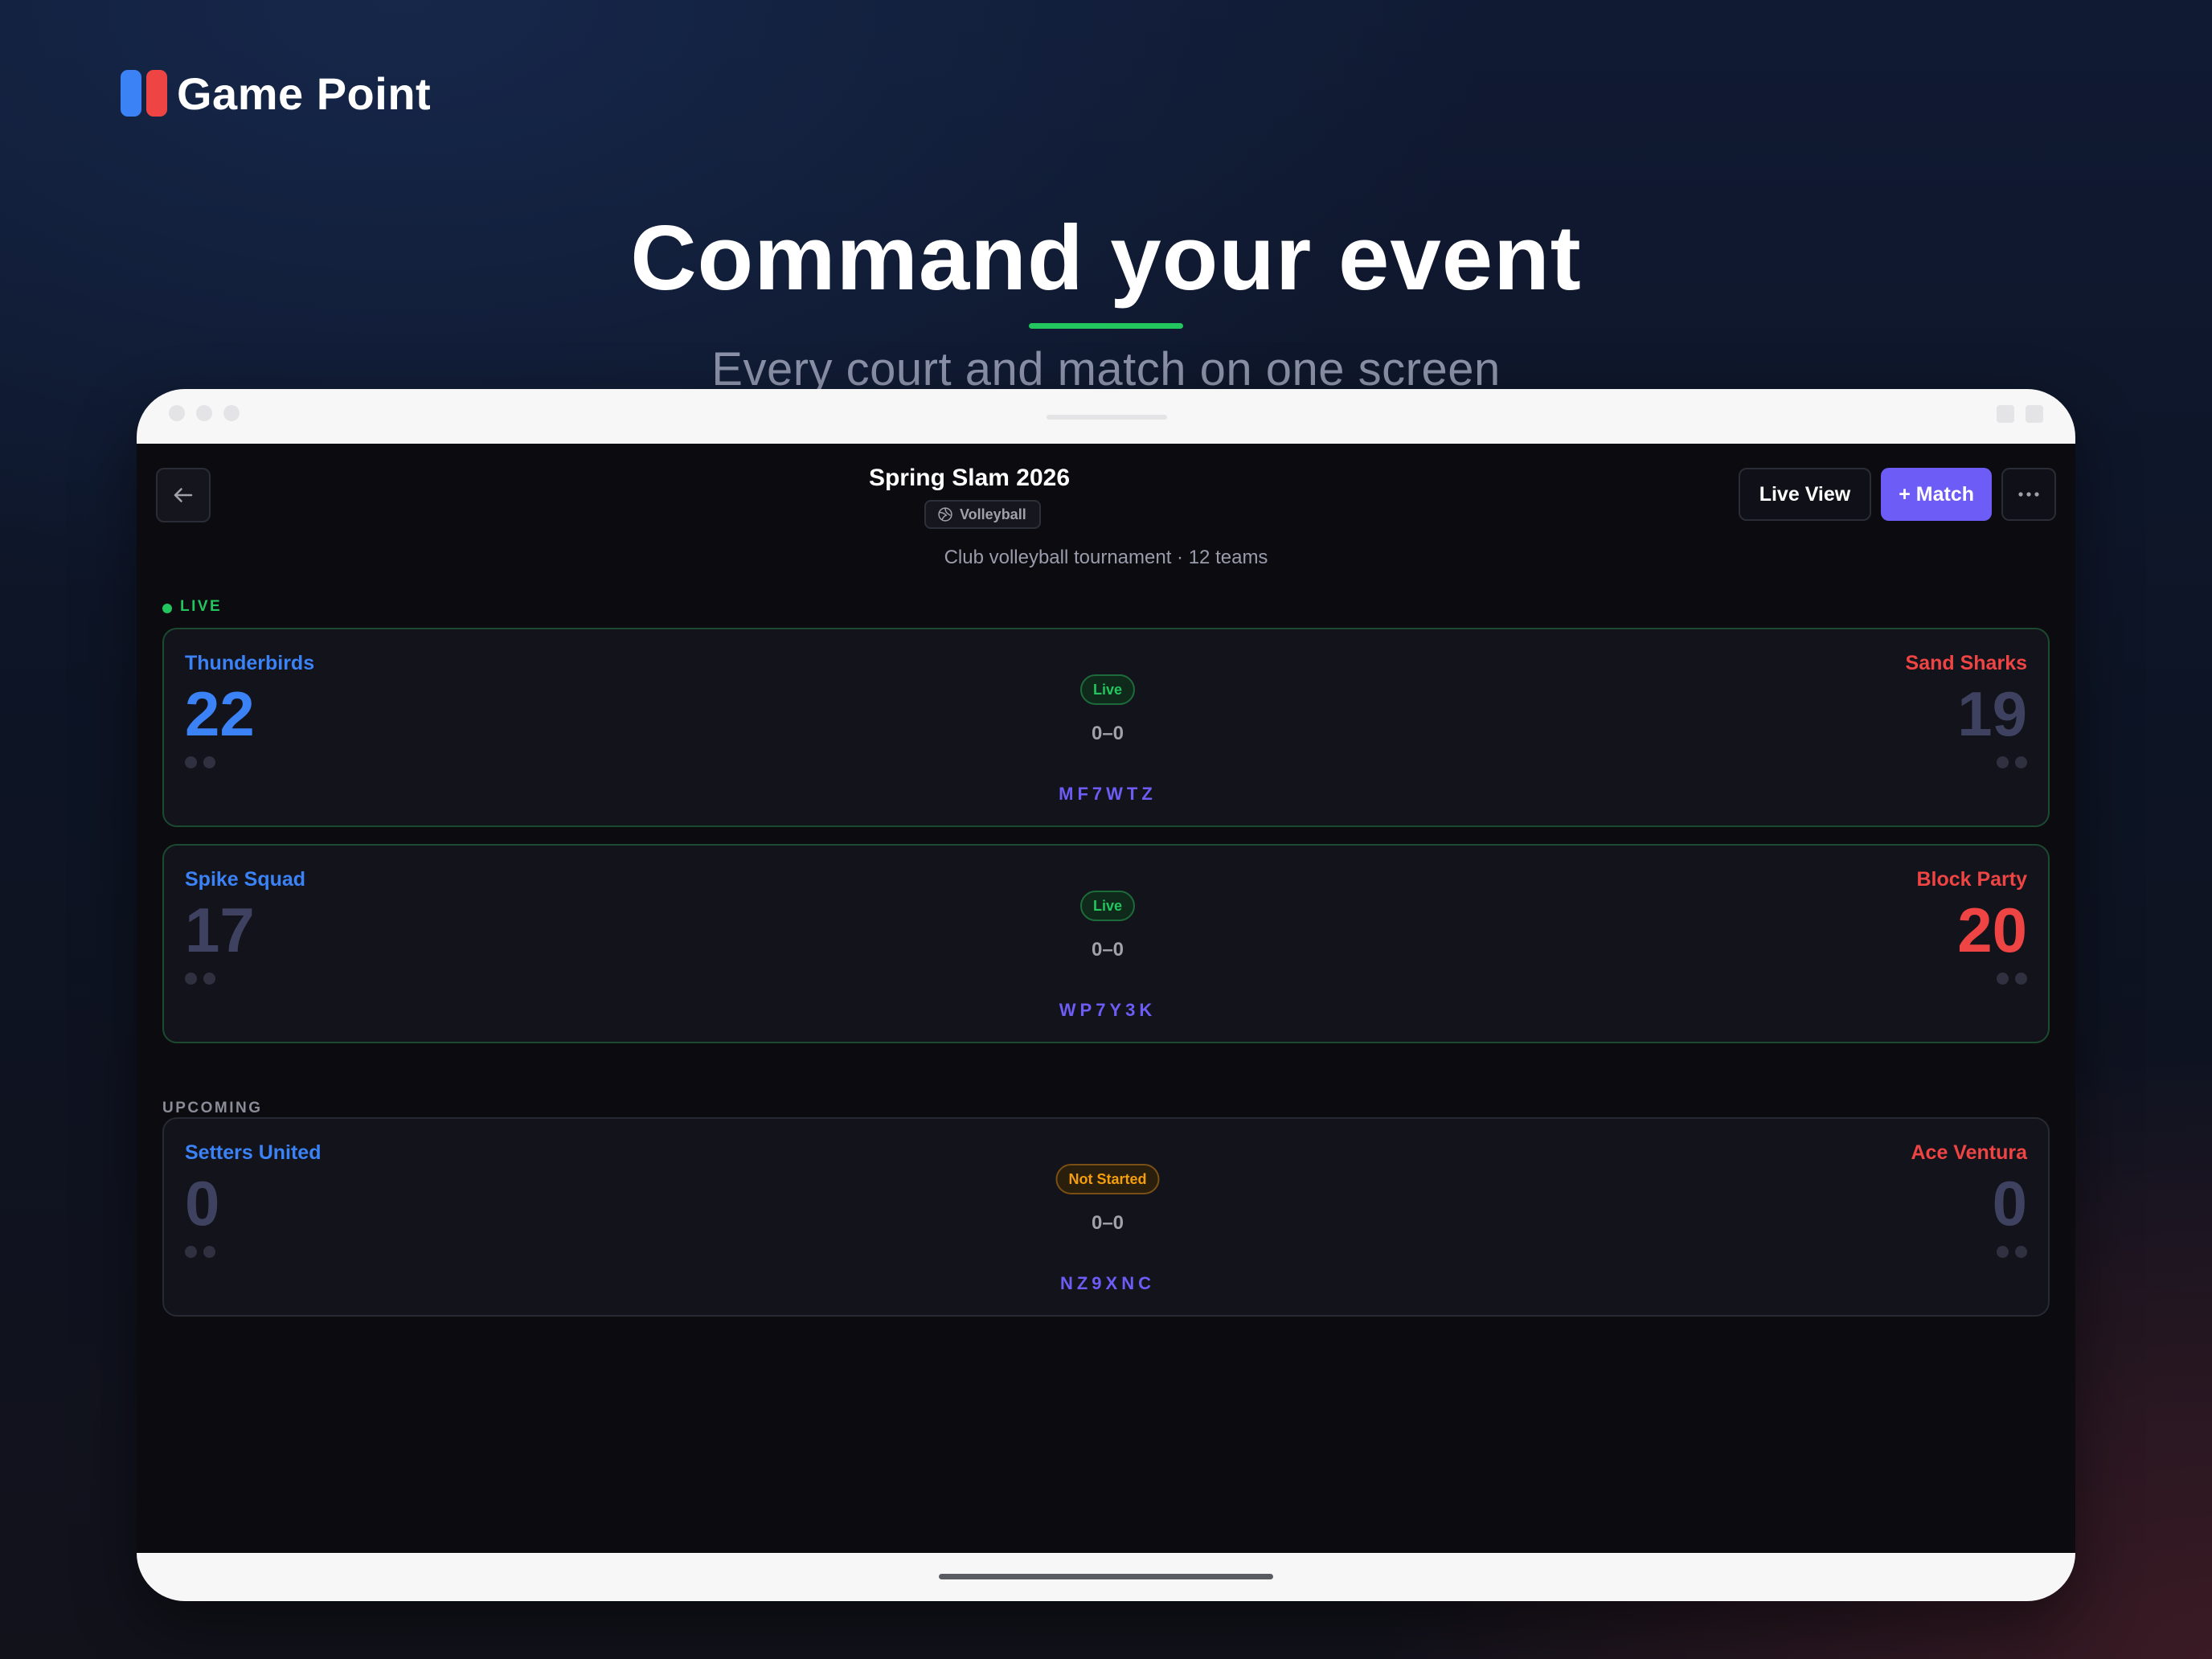 The width and height of the screenshot is (2212, 1659). I want to click on status-icons-right, so click(2020, 414).